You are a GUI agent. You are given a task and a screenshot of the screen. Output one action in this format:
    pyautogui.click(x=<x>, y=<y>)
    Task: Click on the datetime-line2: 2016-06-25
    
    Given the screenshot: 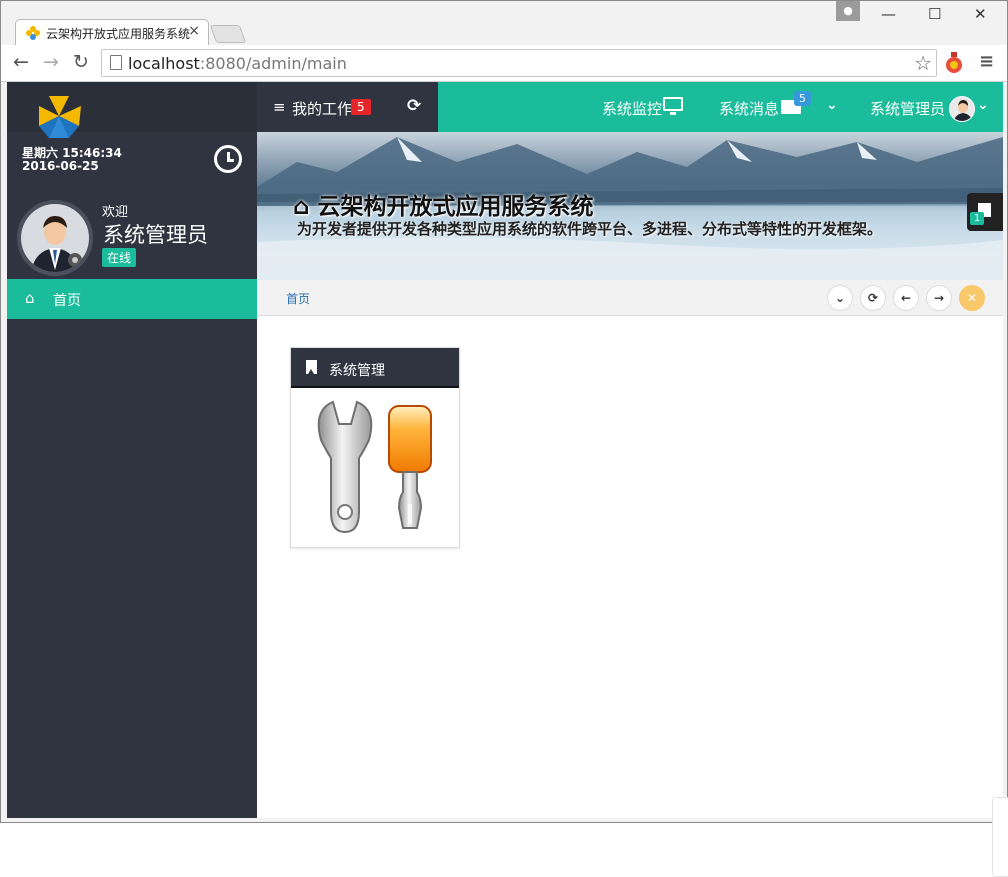 What is the action you would take?
    pyautogui.click(x=60, y=166)
    